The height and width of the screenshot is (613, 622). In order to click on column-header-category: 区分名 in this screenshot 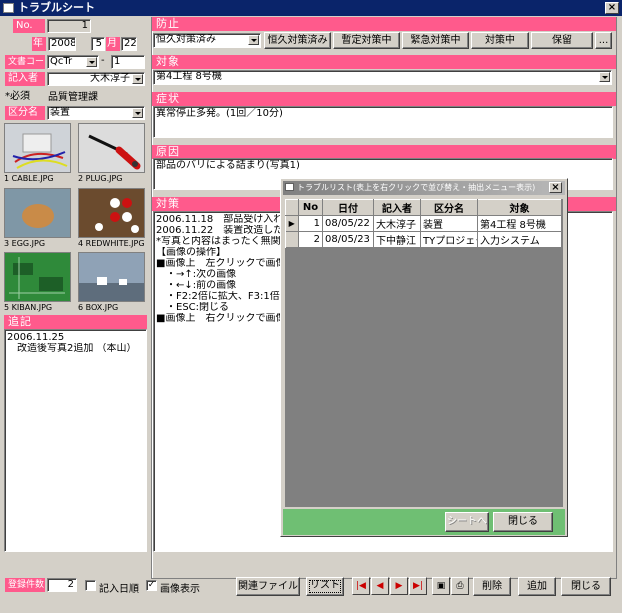, I will do `click(449, 207)`.